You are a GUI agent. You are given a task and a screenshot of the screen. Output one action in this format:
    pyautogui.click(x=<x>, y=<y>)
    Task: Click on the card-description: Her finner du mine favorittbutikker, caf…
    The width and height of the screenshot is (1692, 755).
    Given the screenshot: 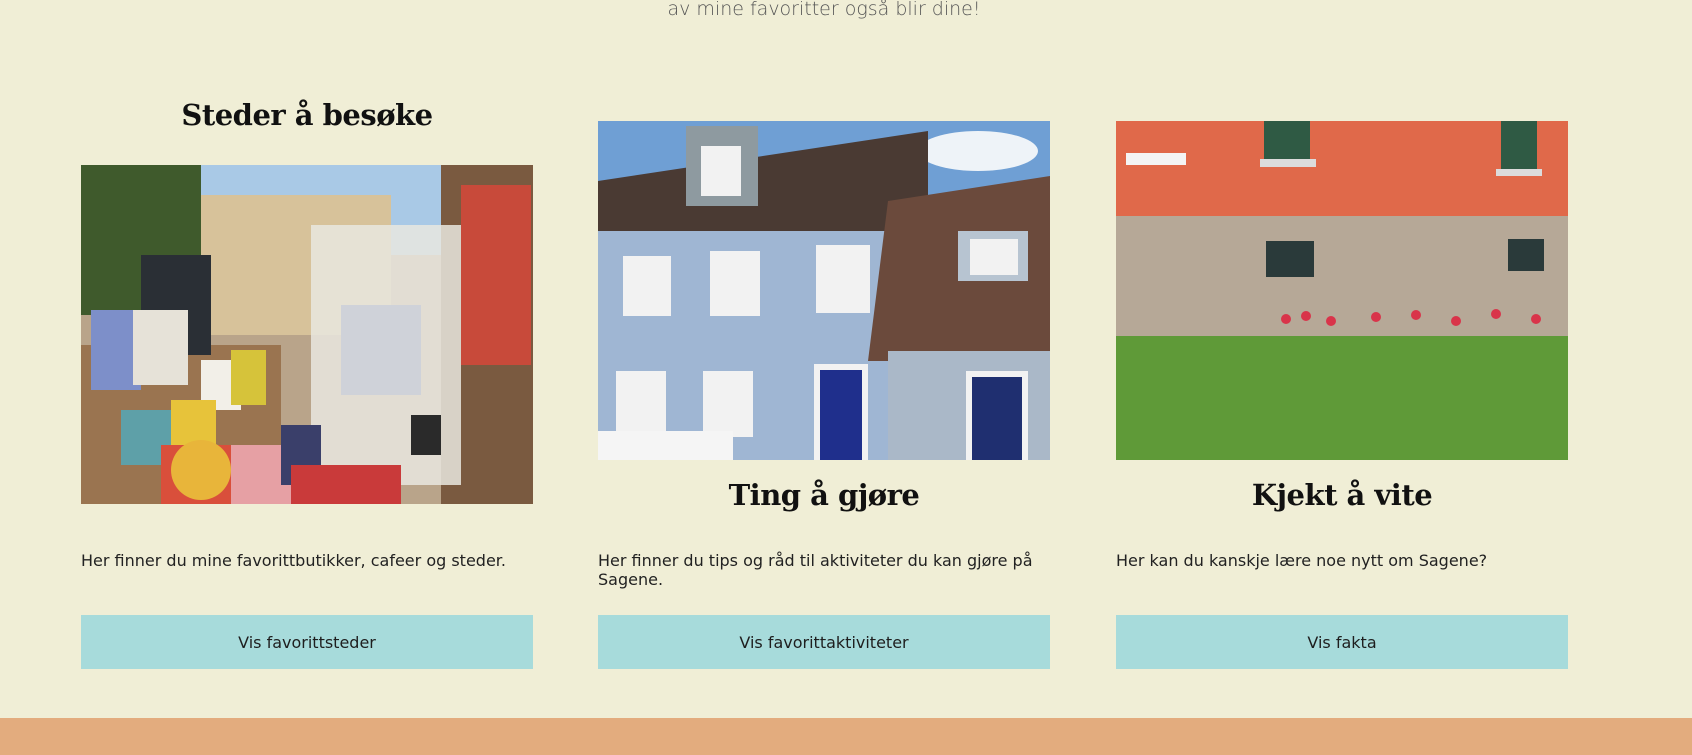 What is the action you would take?
    pyautogui.click(x=293, y=560)
    